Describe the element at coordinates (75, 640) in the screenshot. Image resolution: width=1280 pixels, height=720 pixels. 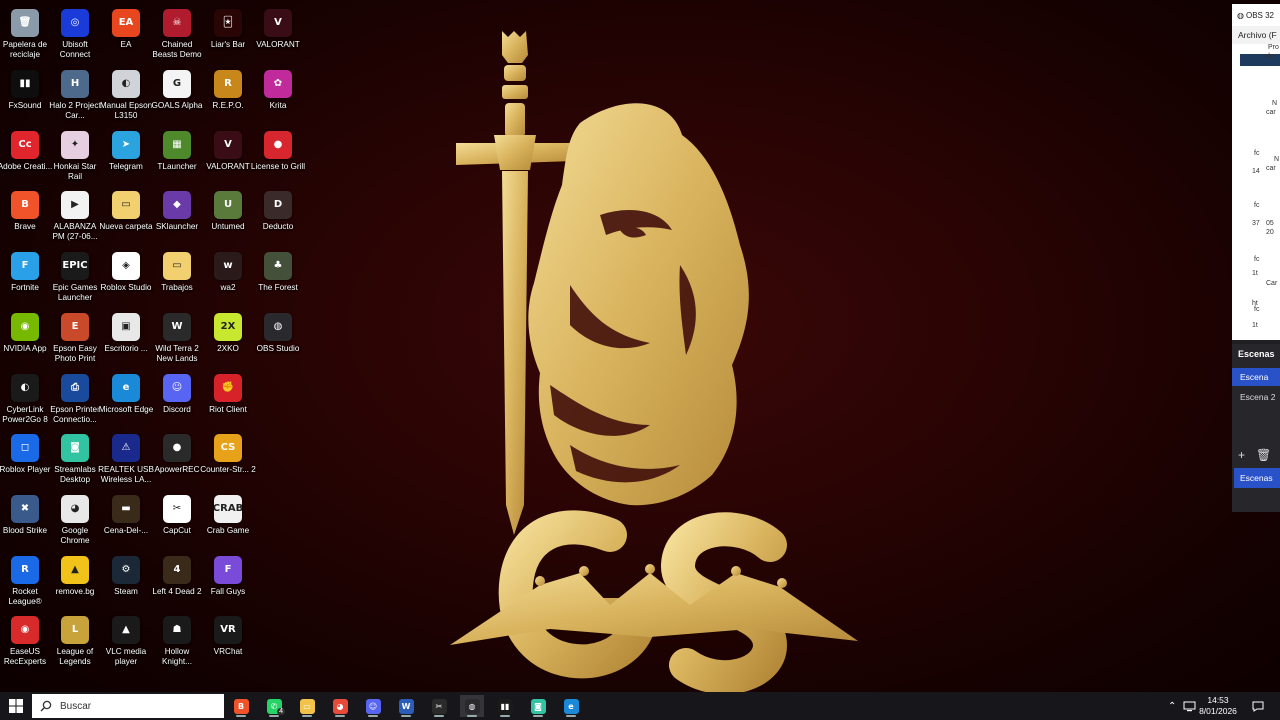
I see `desktop-icon: L League of Legends` at that location.